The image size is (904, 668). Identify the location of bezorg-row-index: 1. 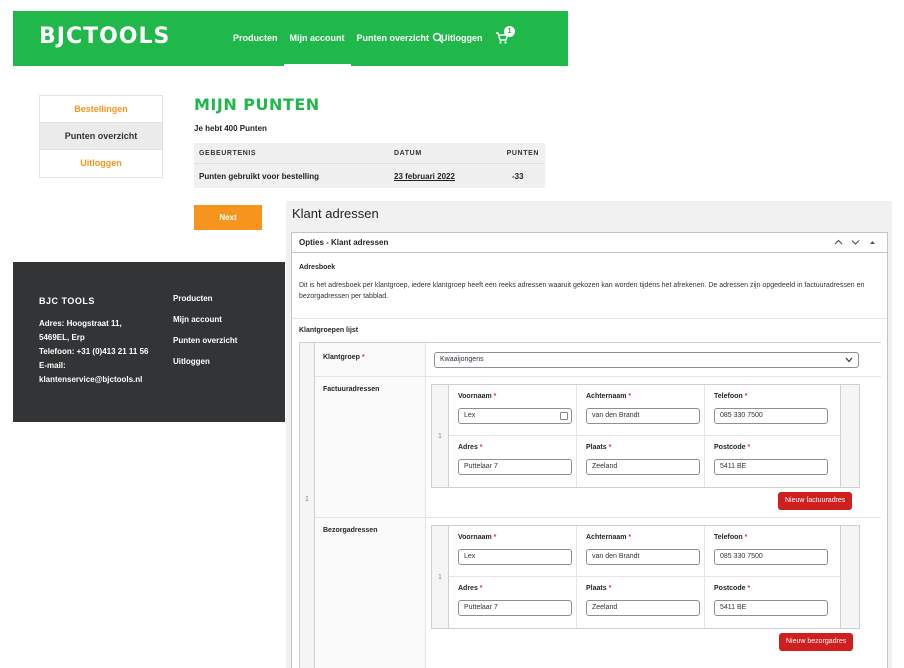
(440, 577).